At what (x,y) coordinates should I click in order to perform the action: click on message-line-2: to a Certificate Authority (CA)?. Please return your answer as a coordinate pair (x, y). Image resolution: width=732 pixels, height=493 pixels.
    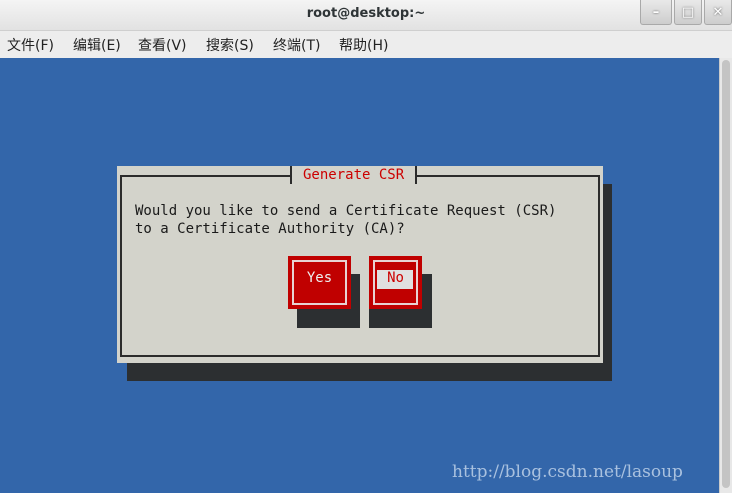
    Looking at the image, I should click on (270, 229).